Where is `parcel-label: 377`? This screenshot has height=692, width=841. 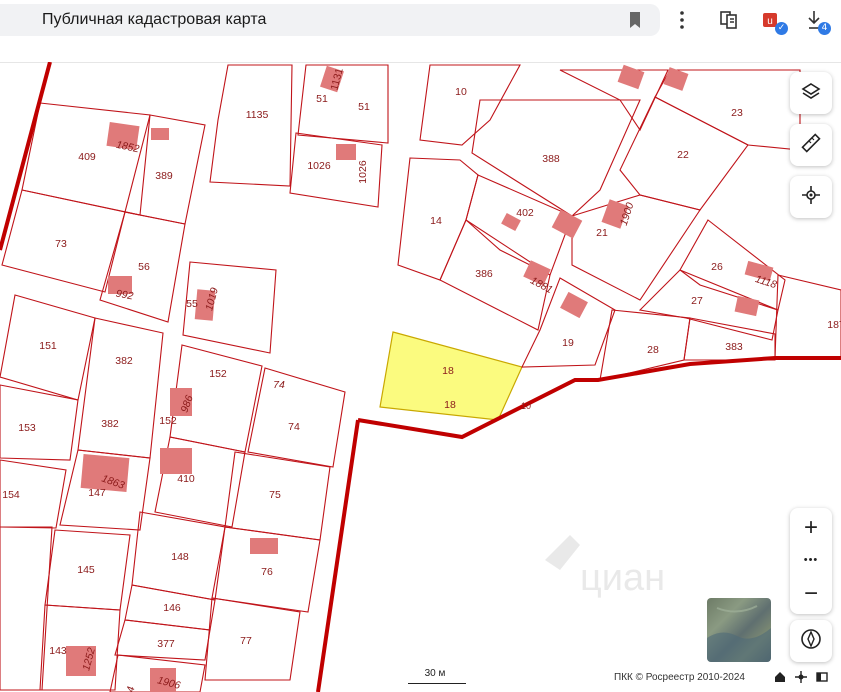
parcel-label: 377 is located at coordinates (166, 644).